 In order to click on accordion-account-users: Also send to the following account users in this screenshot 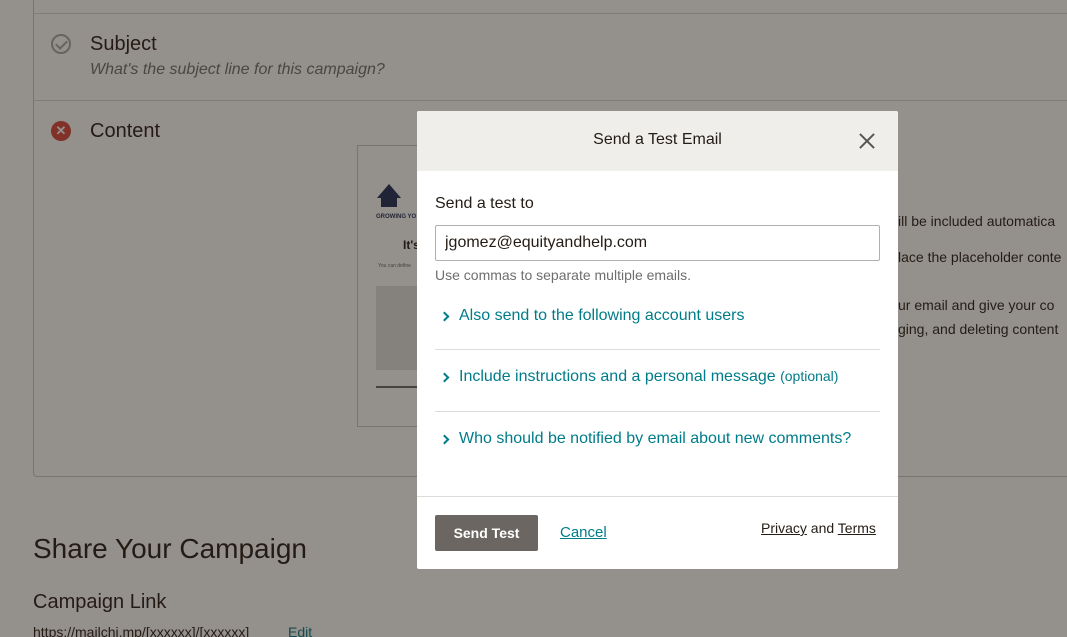, I will do `click(657, 319)`.